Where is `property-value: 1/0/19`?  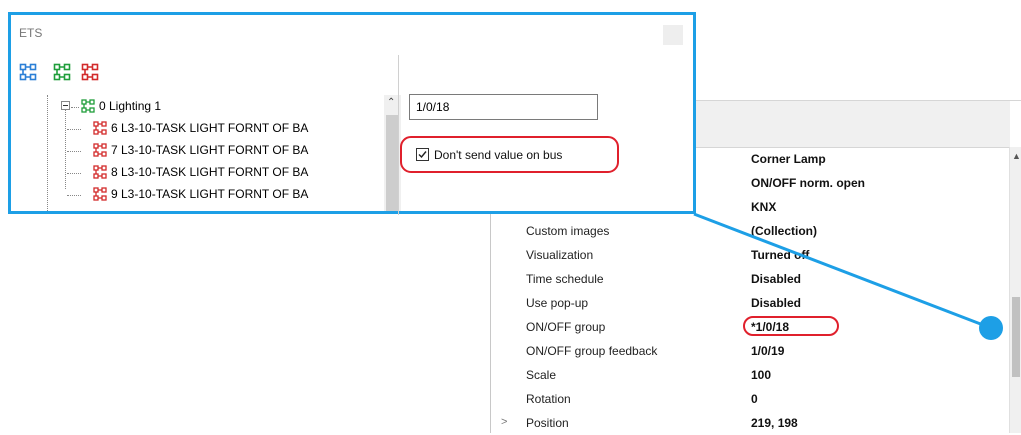 property-value: 1/0/19 is located at coordinates (767, 351).